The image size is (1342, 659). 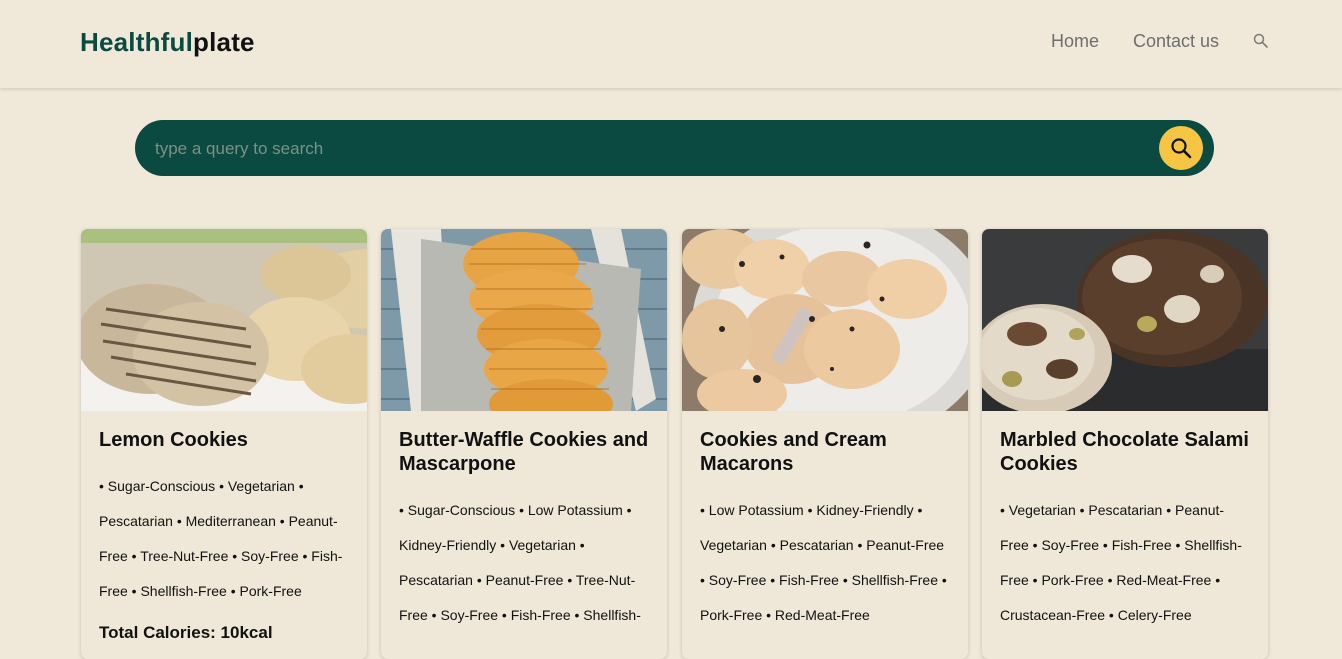 I want to click on site-header: Healthfulplate Home Contact us, so click(x=671, y=44).